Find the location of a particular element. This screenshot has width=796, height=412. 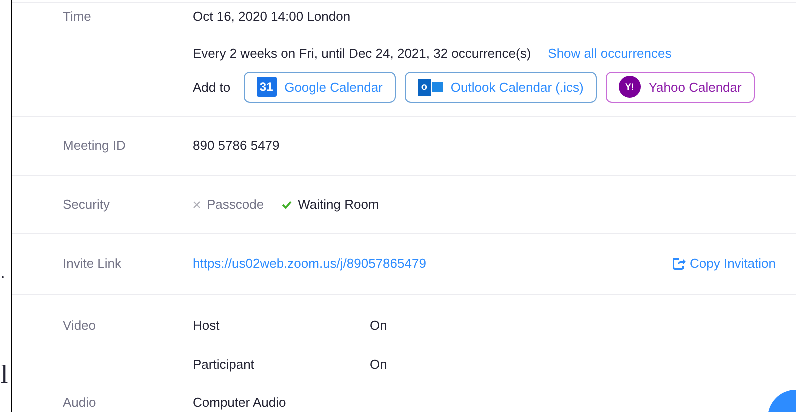

margin-text: . is located at coordinates (3, 274).